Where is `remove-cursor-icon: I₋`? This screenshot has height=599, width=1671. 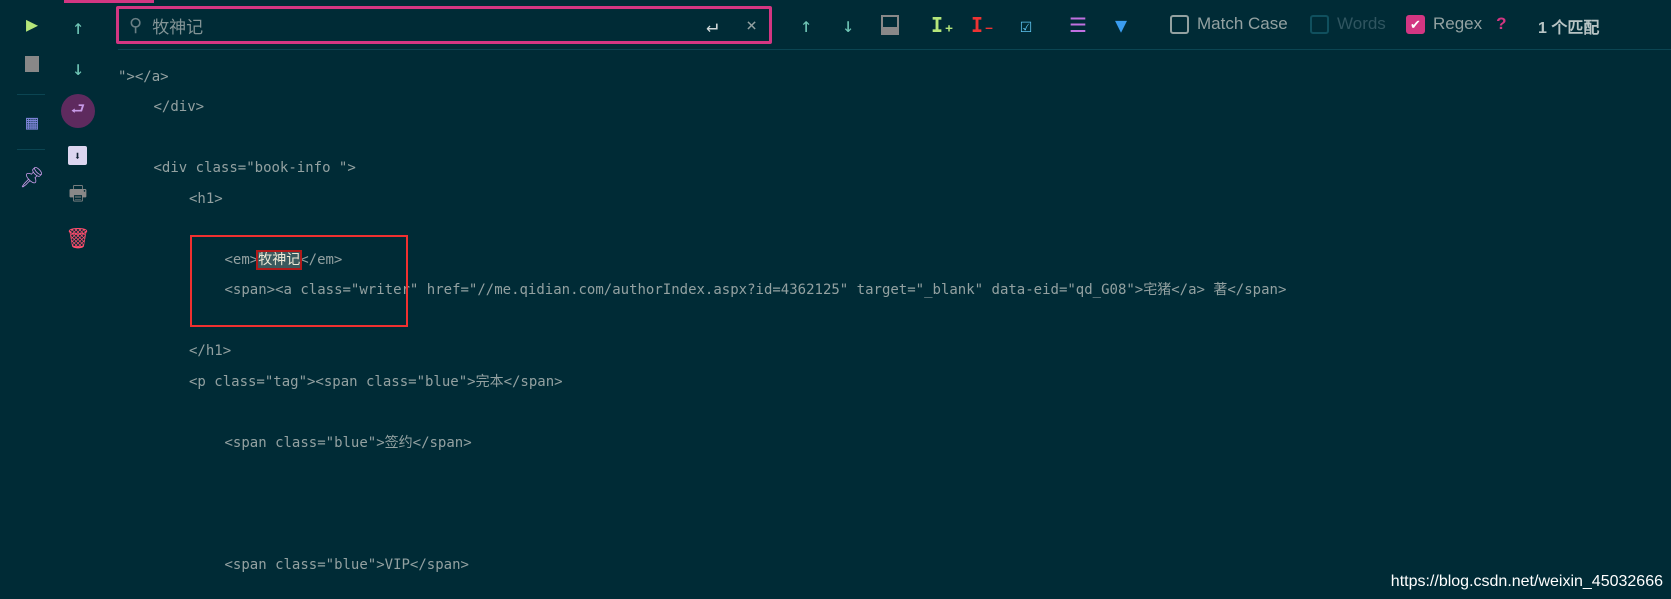
remove-cursor-icon: I₋ is located at coordinates (983, 25).